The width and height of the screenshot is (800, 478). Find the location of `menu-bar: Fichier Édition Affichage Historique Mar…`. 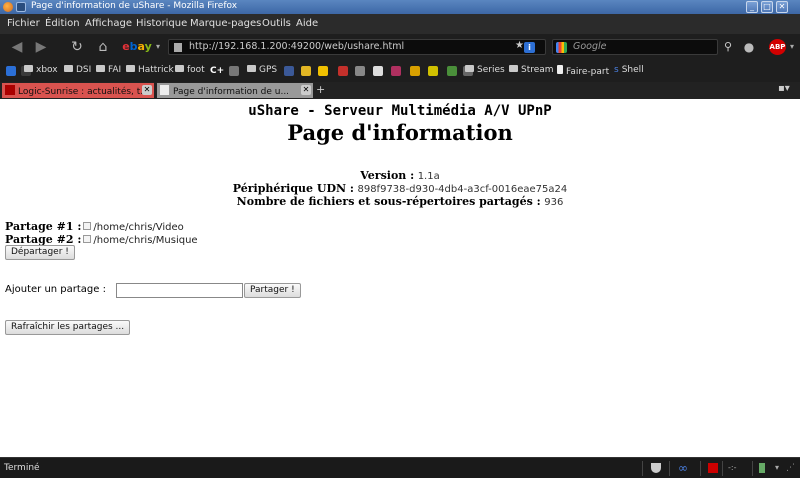

menu-bar: Fichier Édition Affichage Historique Mar… is located at coordinates (400, 24).